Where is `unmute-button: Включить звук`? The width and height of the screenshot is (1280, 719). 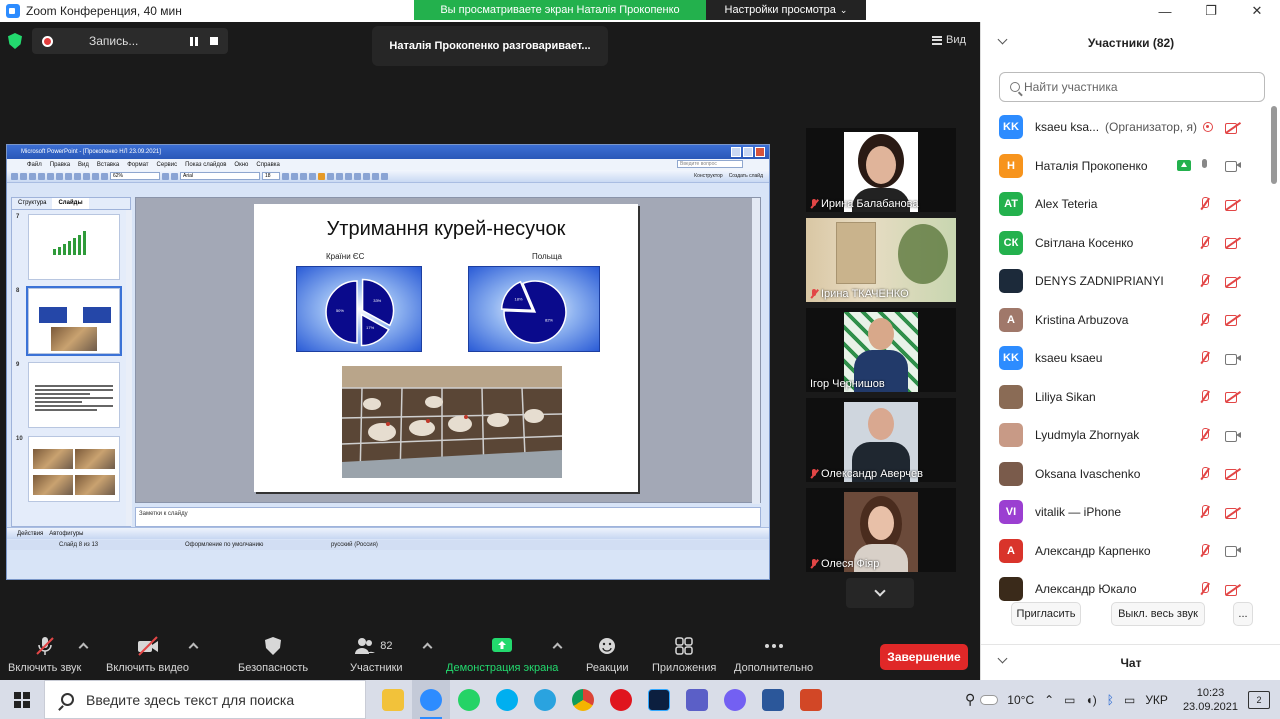 unmute-button: Включить звук is located at coordinates (44, 655).